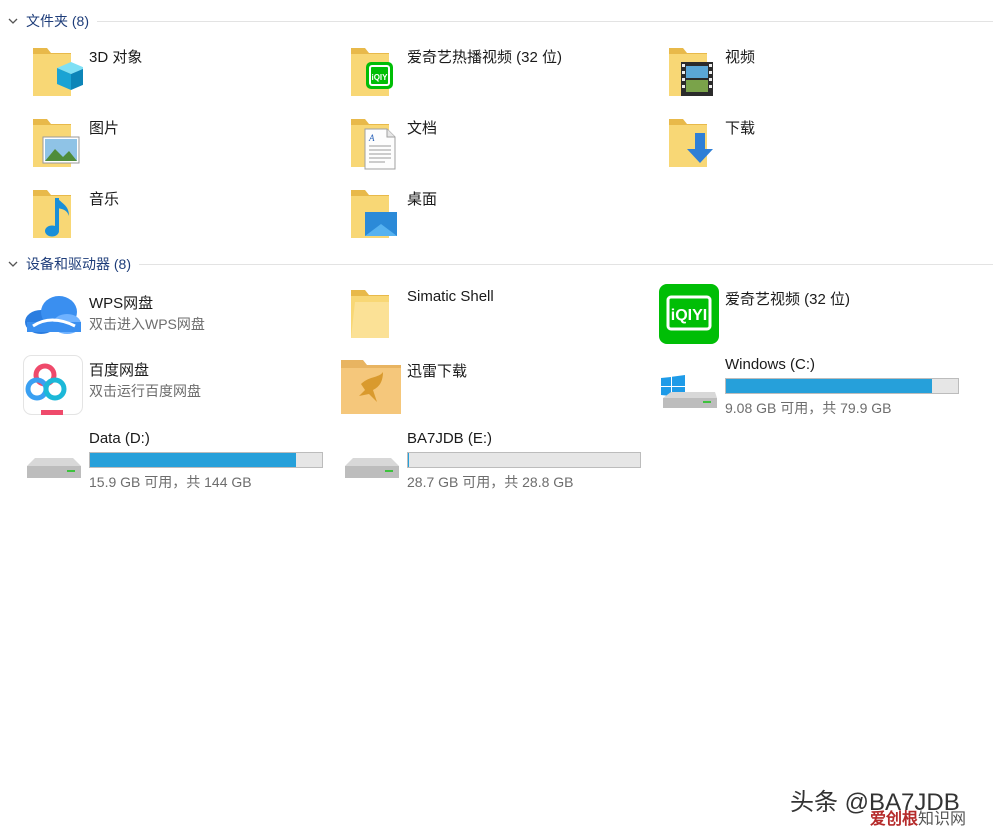  What do you see at coordinates (437, 371) in the screenshot?
I see `device-label: 迅雷下载` at bounding box center [437, 371].